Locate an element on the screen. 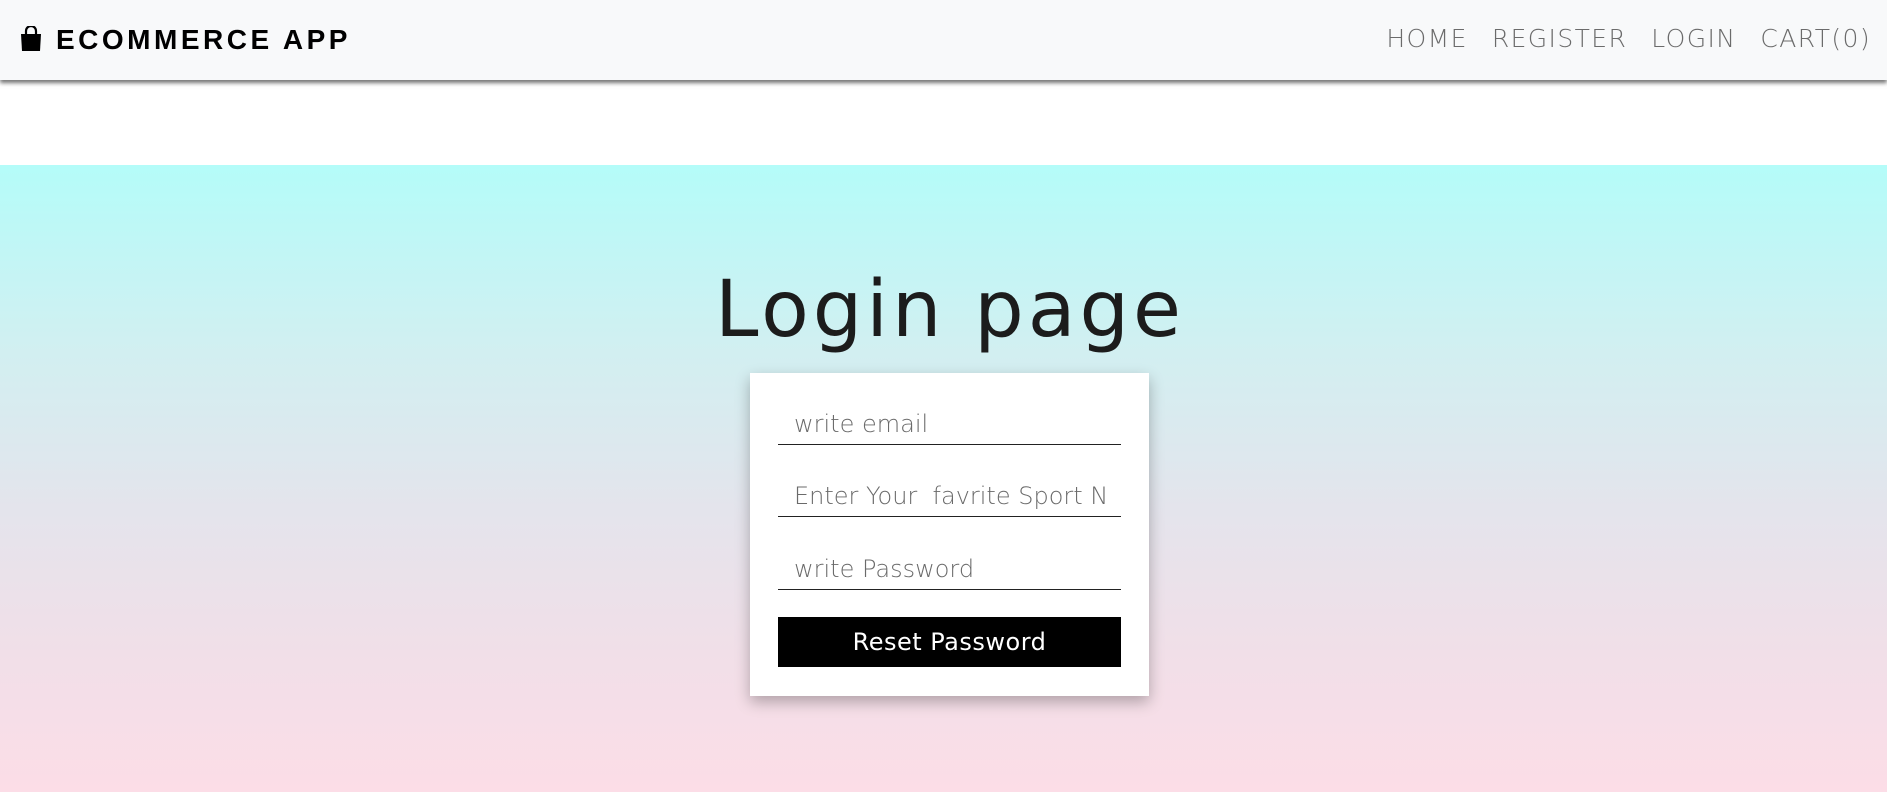  favorite-sport-input is located at coordinates (949, 491).